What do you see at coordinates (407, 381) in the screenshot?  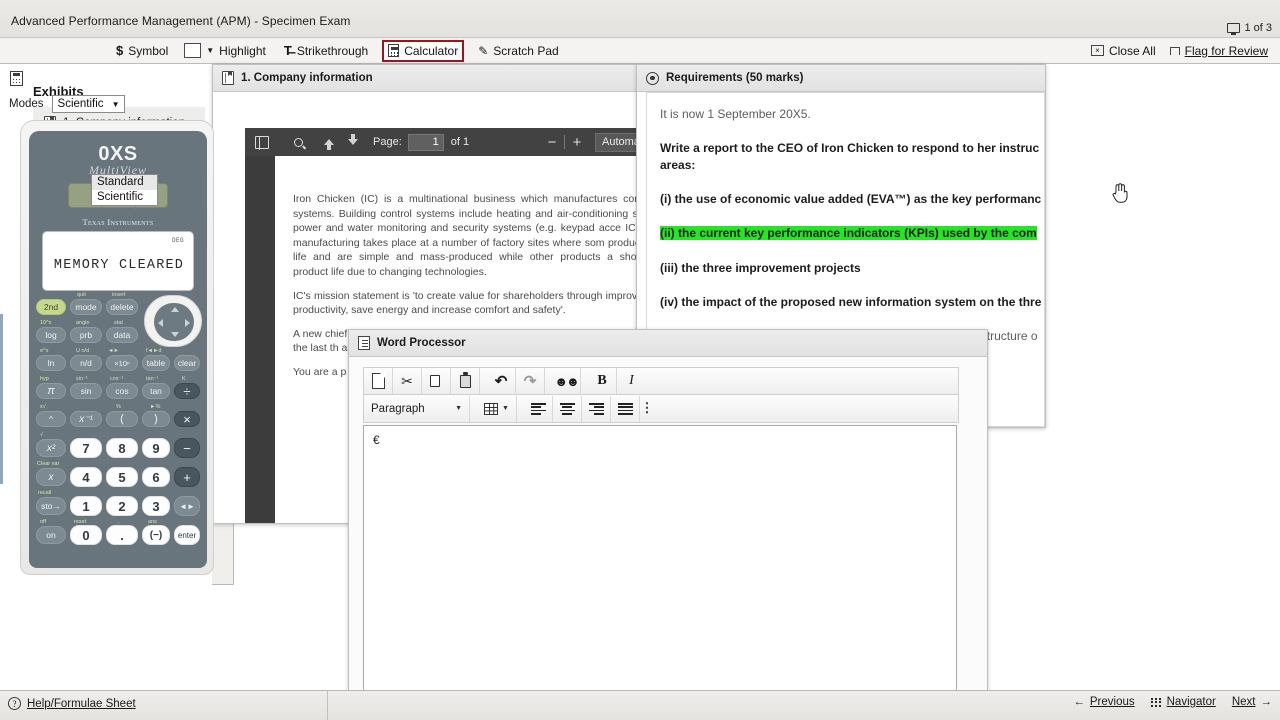 I see `cut-button: ✂` at bounding box center [407, 381].